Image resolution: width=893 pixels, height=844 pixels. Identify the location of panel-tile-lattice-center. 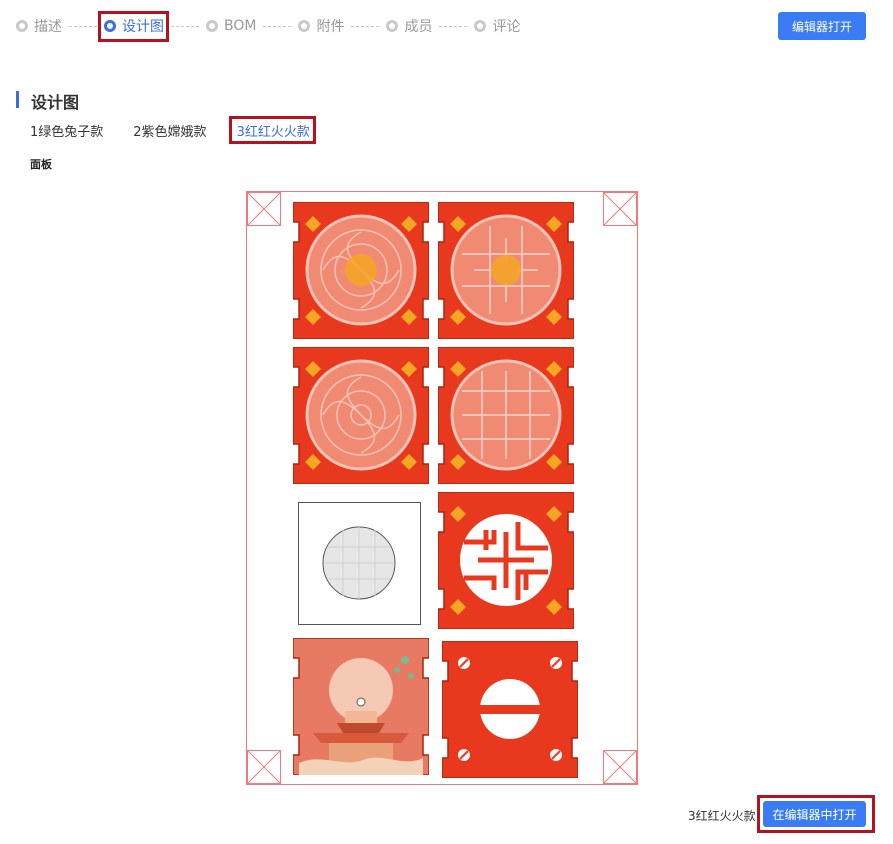
(361, 270).